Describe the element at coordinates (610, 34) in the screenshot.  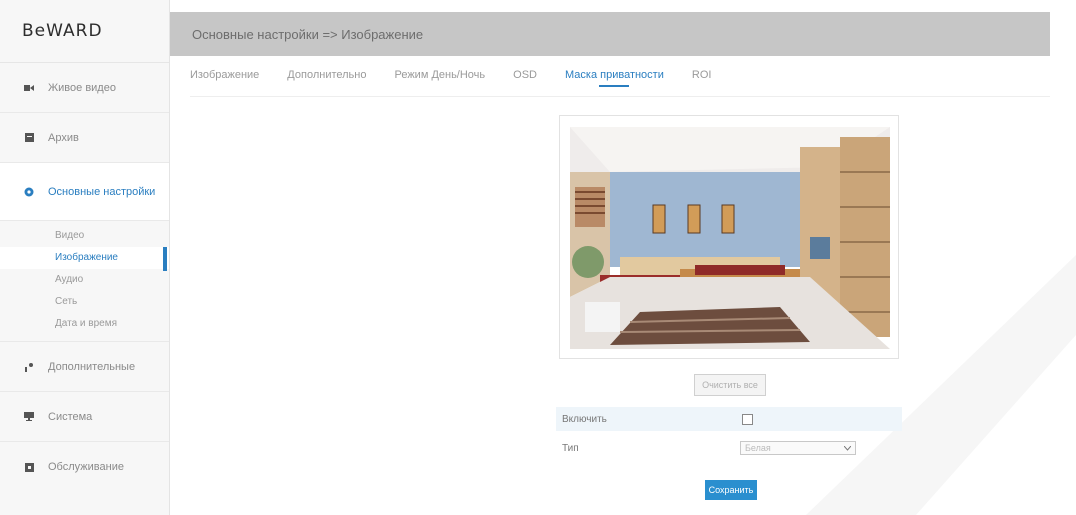
I see `page-header: Основные настройки => Изображение` at that location.